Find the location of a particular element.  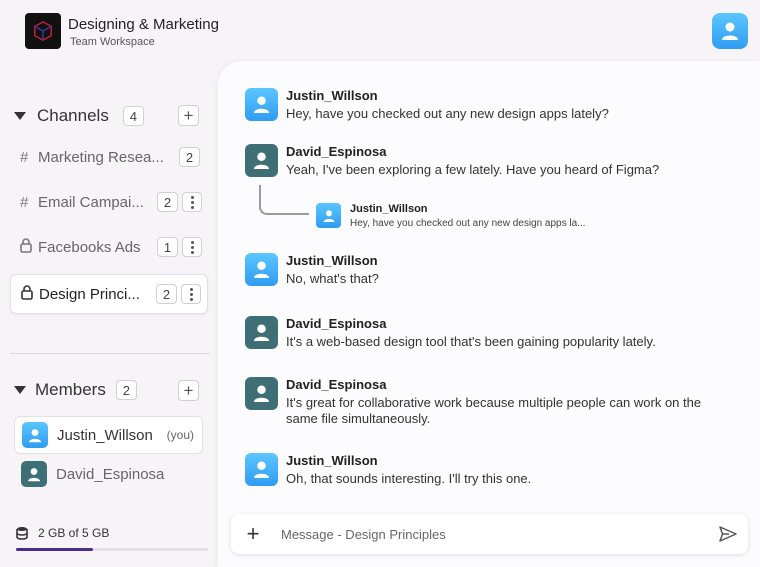

channels-header: Channels 4 is located at coordinates (79, 116).